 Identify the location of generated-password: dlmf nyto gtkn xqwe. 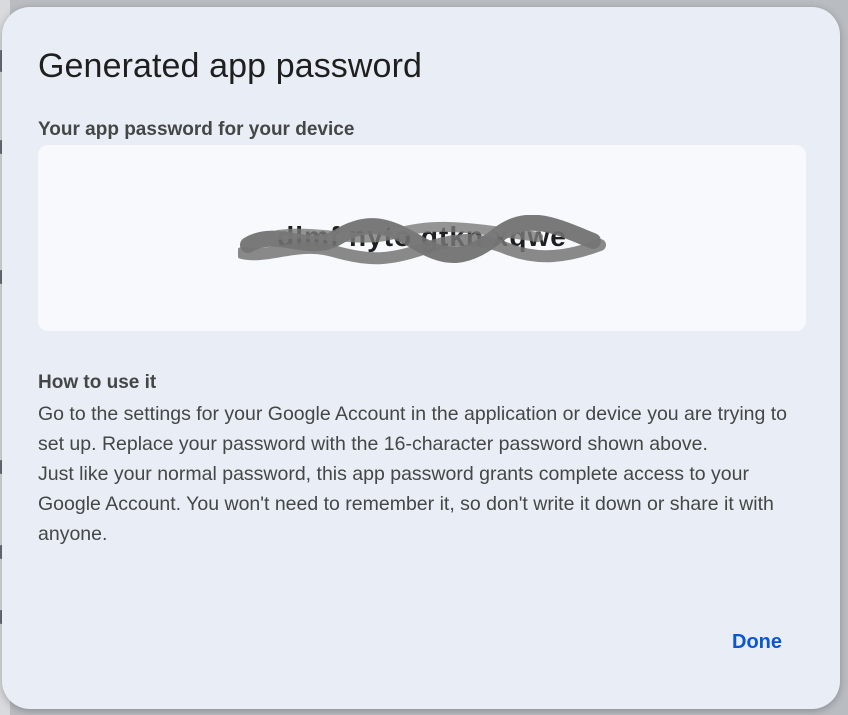
(422, 237).